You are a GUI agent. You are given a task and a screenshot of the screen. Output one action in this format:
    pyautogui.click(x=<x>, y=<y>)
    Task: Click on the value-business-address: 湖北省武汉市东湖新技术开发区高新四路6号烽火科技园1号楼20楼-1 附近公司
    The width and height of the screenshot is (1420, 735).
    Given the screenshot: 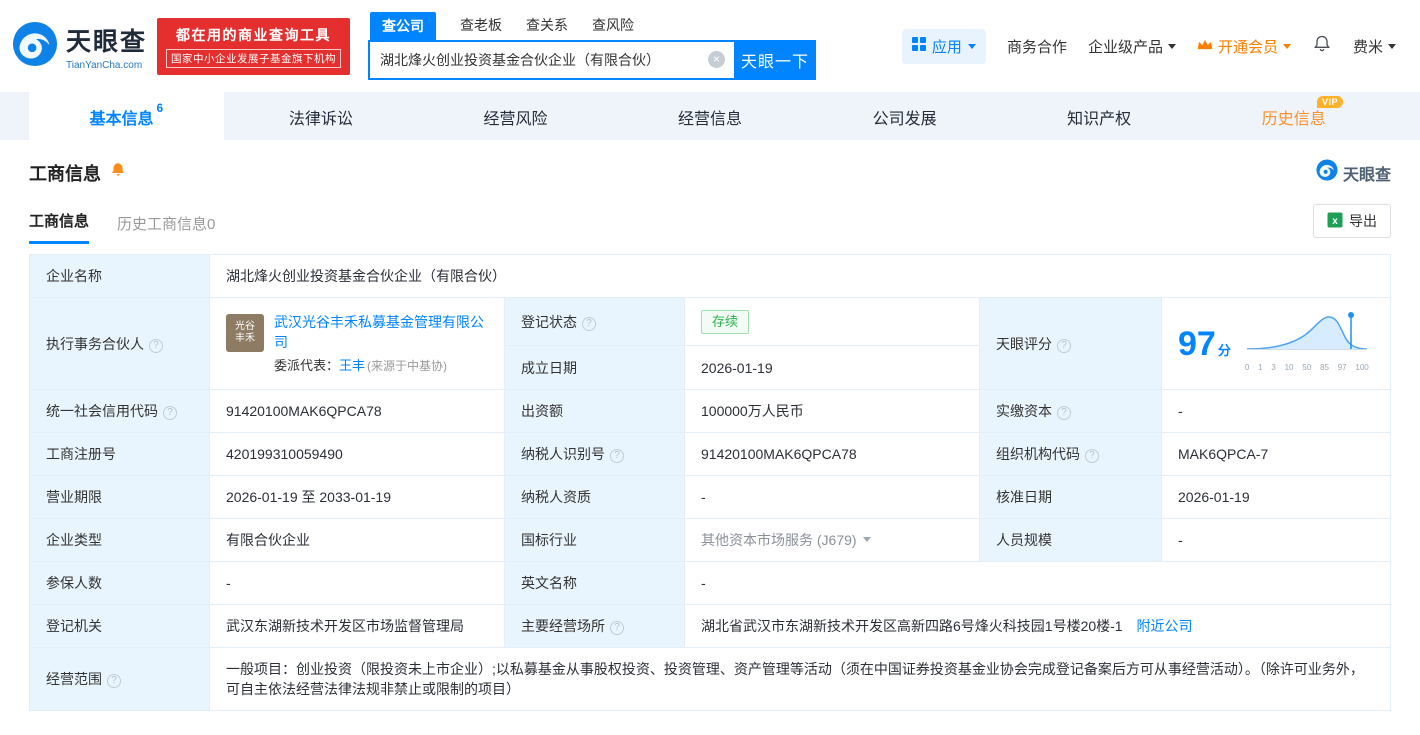 What is the action you would take?
    pyautogui.click(x=1037, y=626)
    